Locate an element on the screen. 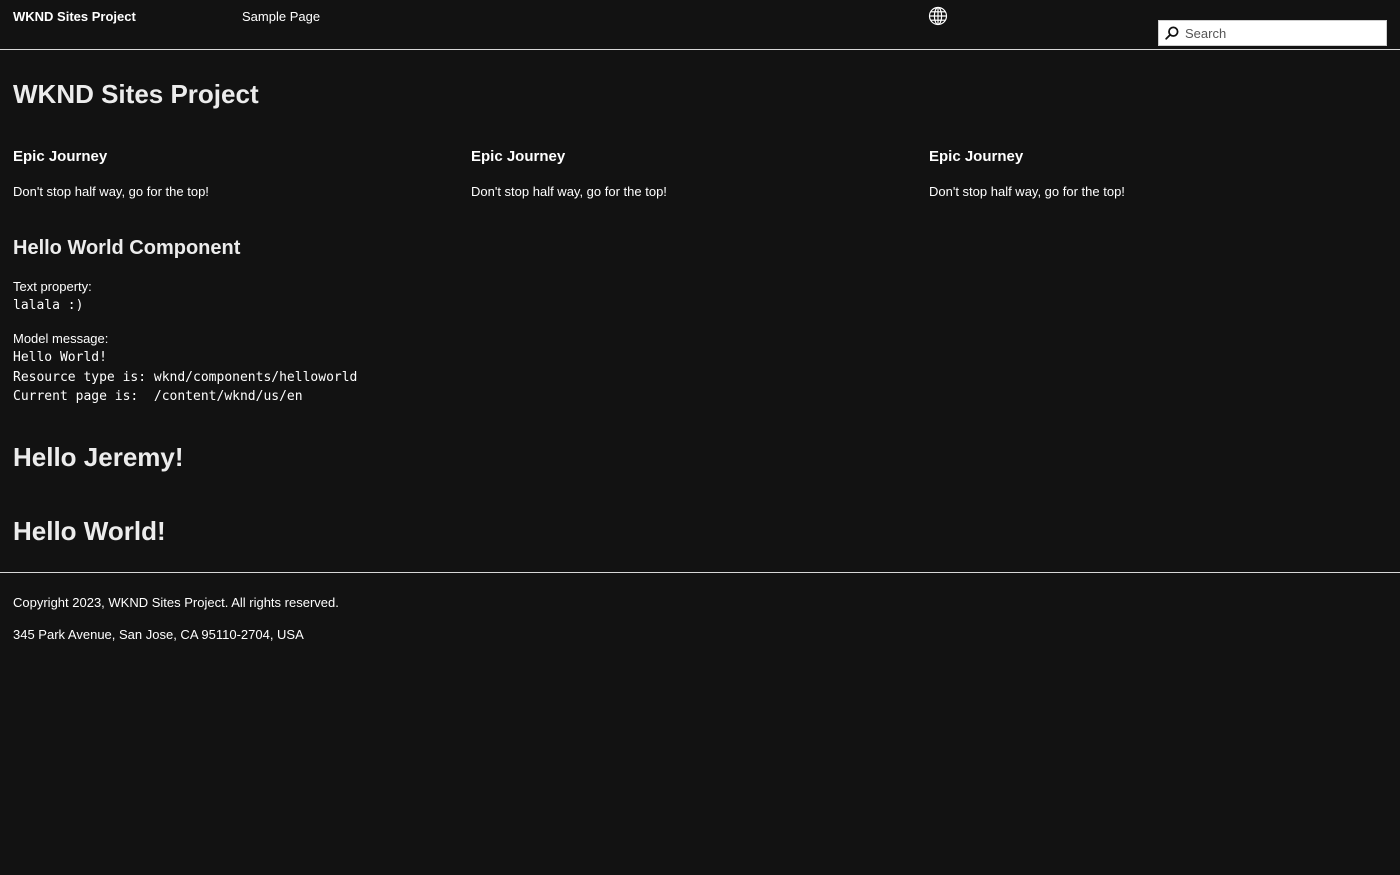 This screenshot has width=1400, height=875. greeting-heading: Hello World! is located at coordinates (89, 531).